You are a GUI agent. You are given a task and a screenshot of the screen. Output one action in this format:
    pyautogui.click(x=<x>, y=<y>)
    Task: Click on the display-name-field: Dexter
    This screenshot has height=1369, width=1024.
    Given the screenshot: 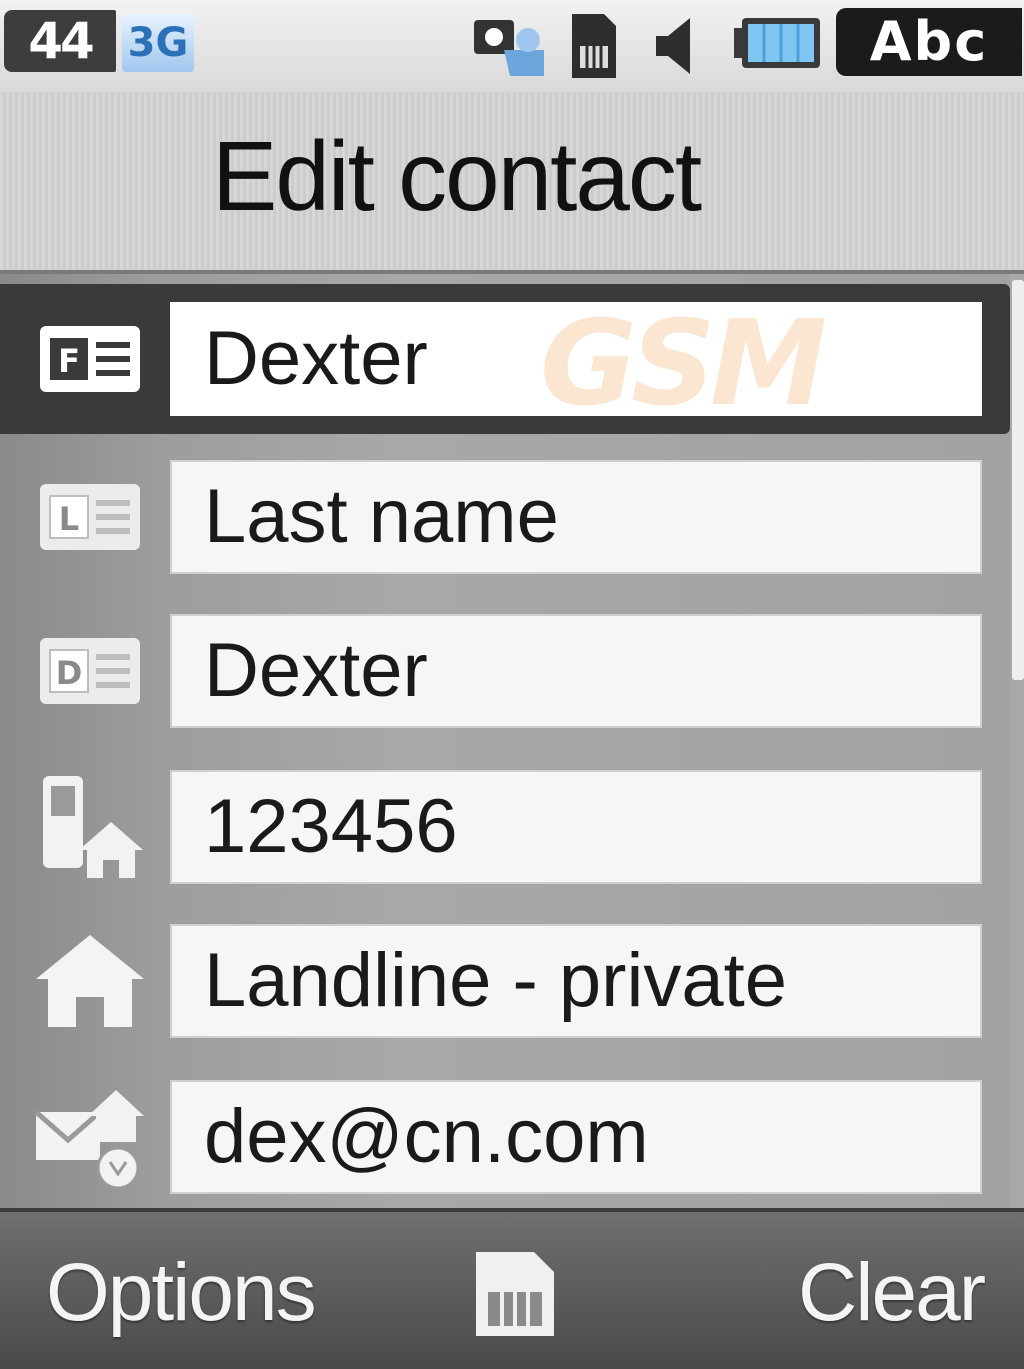 What is the action you would take?
    pyautogui.click(x=576, y=671)
    